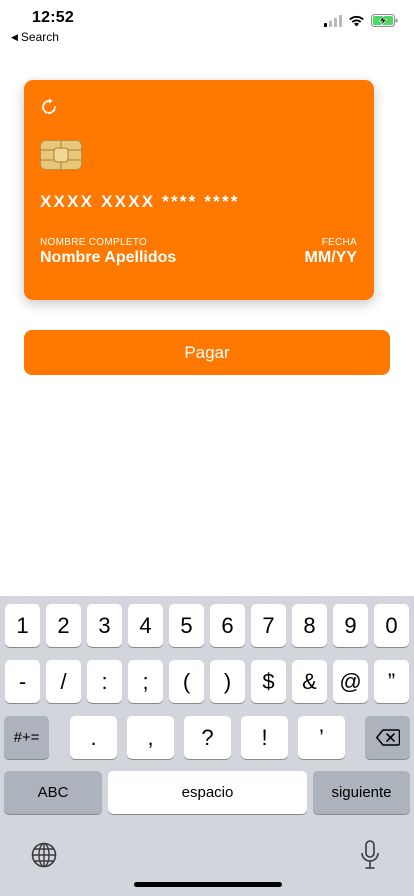 The width and height of the screenshot is (414, 896). Describe the element at coordinates (63, 681) in the screenshot. I see `symbol-key-1: /` at that location.